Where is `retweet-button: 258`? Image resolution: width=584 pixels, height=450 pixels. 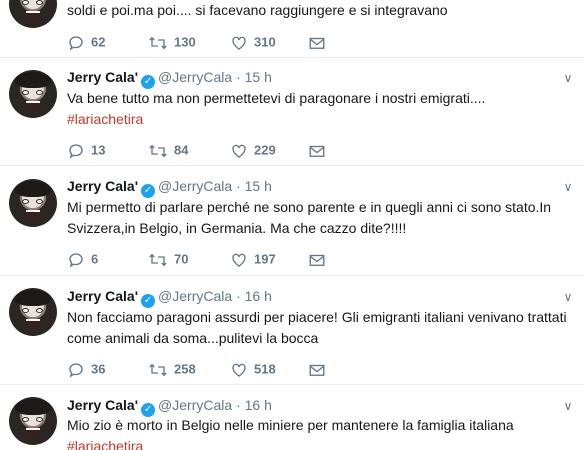 retweet-button: 258 is located at coordinates (172, 369).